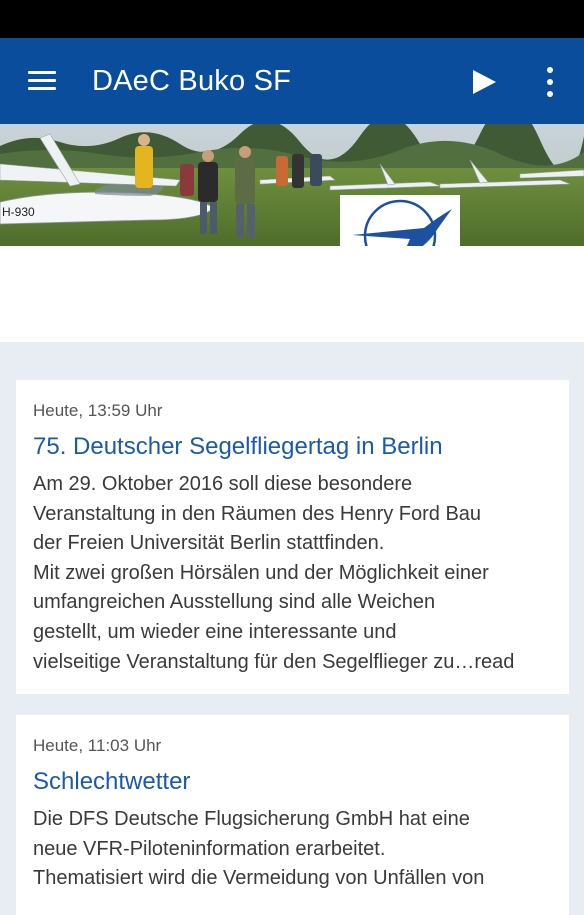 This screenshot has height=915, width=584. Describe the element at coordinates (292, 782) in the screenshot. I see `news-title-link: Schlechtwetter` at that location.